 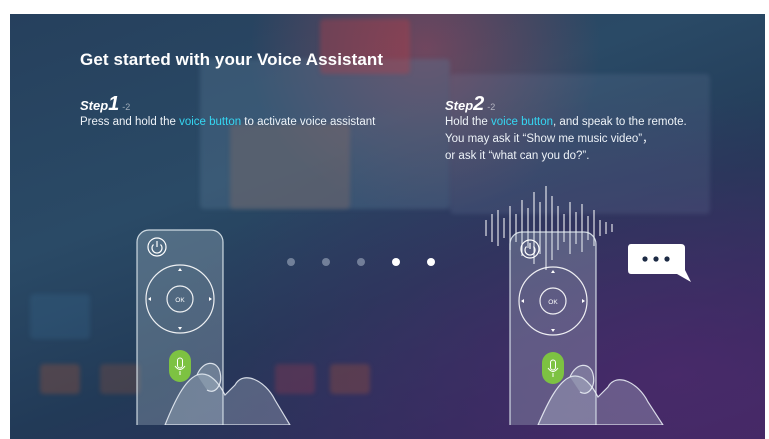 I want to click on step-2-heading: Step2 -2, so click(x=470, y=104).